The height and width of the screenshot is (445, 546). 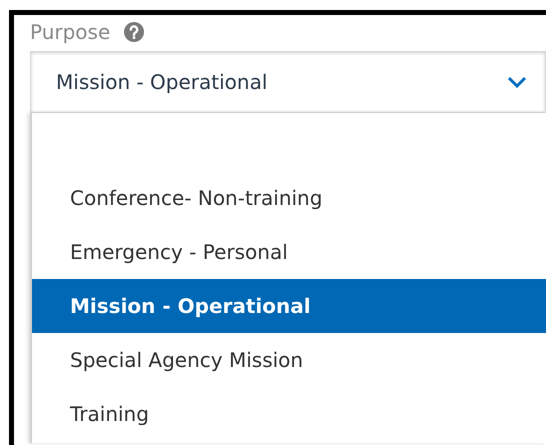 I want to click on help-icon, so click(x=134, y=32).